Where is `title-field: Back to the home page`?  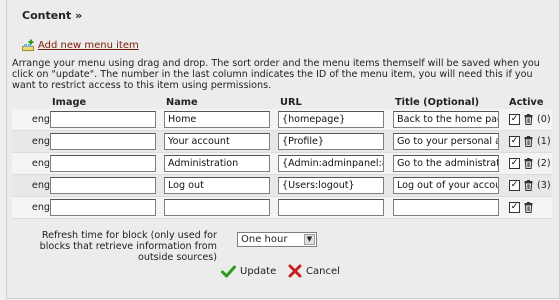 title-field: Back to the home page is located at coordinates (446, 119).